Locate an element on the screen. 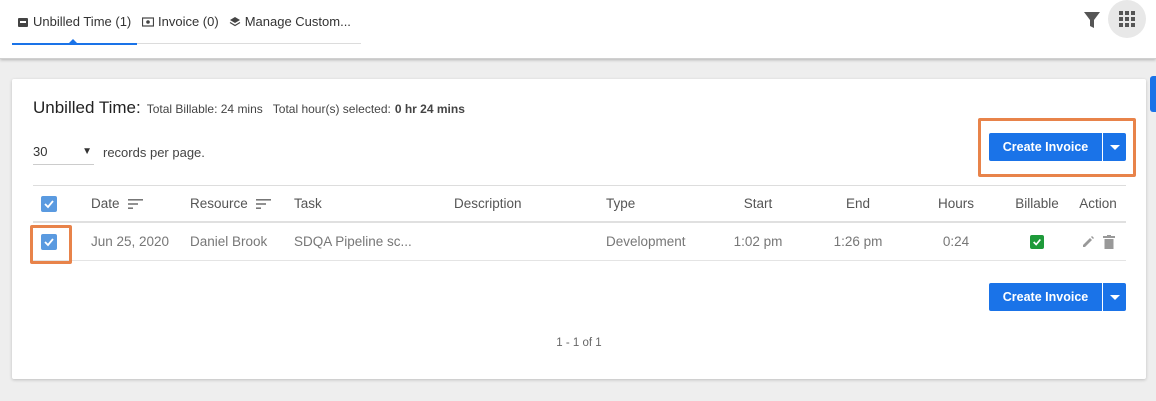  tab-unbilled-time: Unbilled Time (1) is located at coordinates (74, 22).